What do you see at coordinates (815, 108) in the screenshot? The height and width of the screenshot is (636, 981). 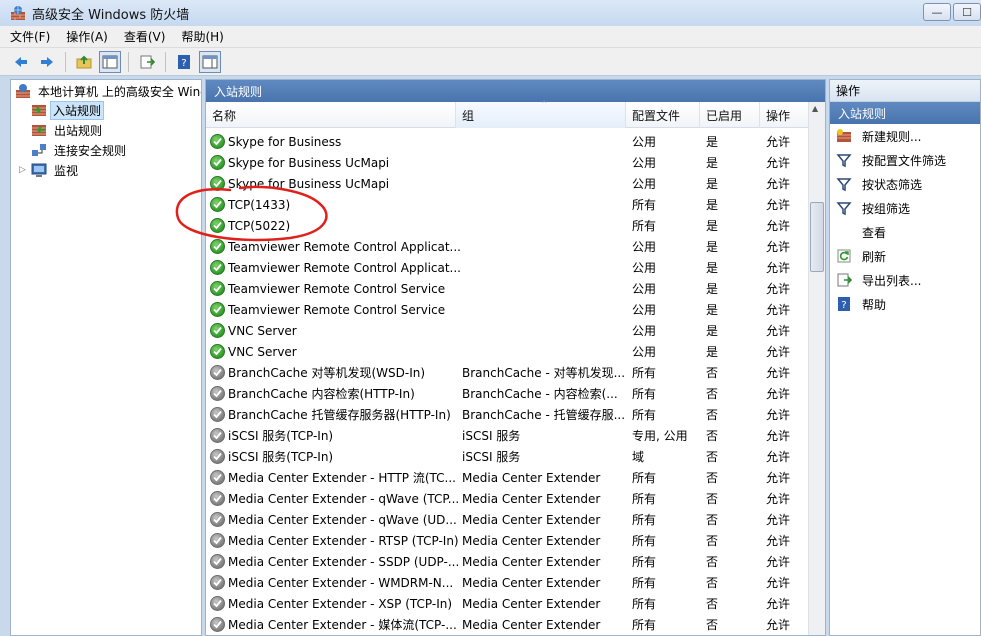 I see `scroll-up-icon: ▲` at bounding box center [815, 108].